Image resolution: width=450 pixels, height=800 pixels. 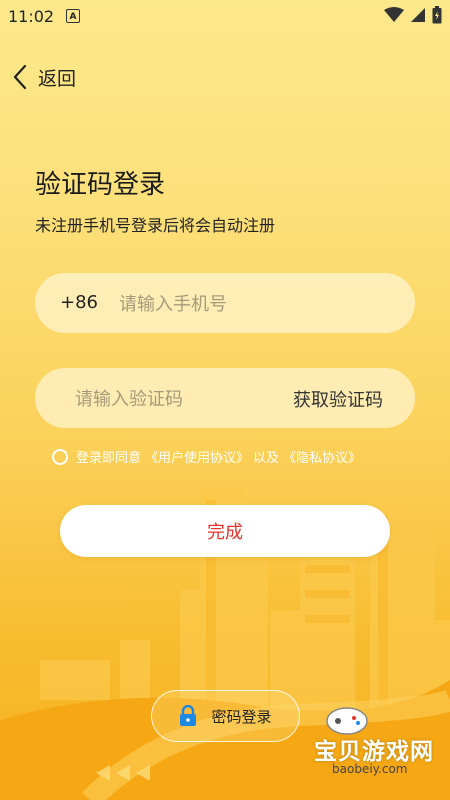 I want to click on signal-icon, so click(x=418, y=15).